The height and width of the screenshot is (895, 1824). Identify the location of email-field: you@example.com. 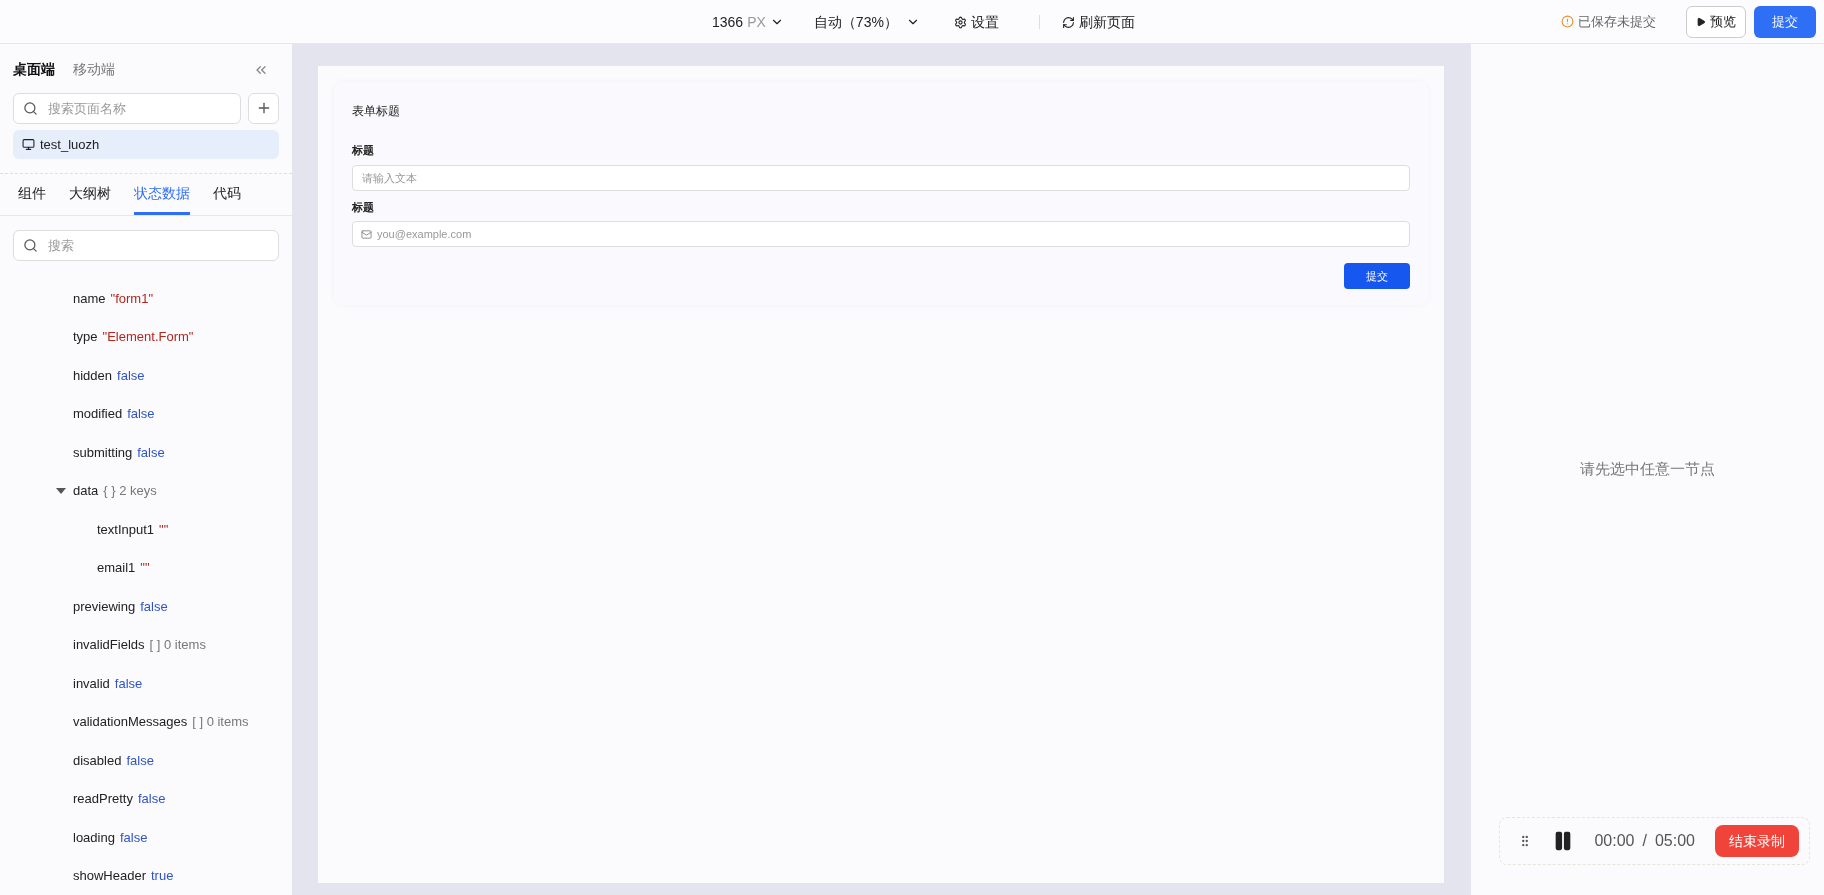
(881, 234).